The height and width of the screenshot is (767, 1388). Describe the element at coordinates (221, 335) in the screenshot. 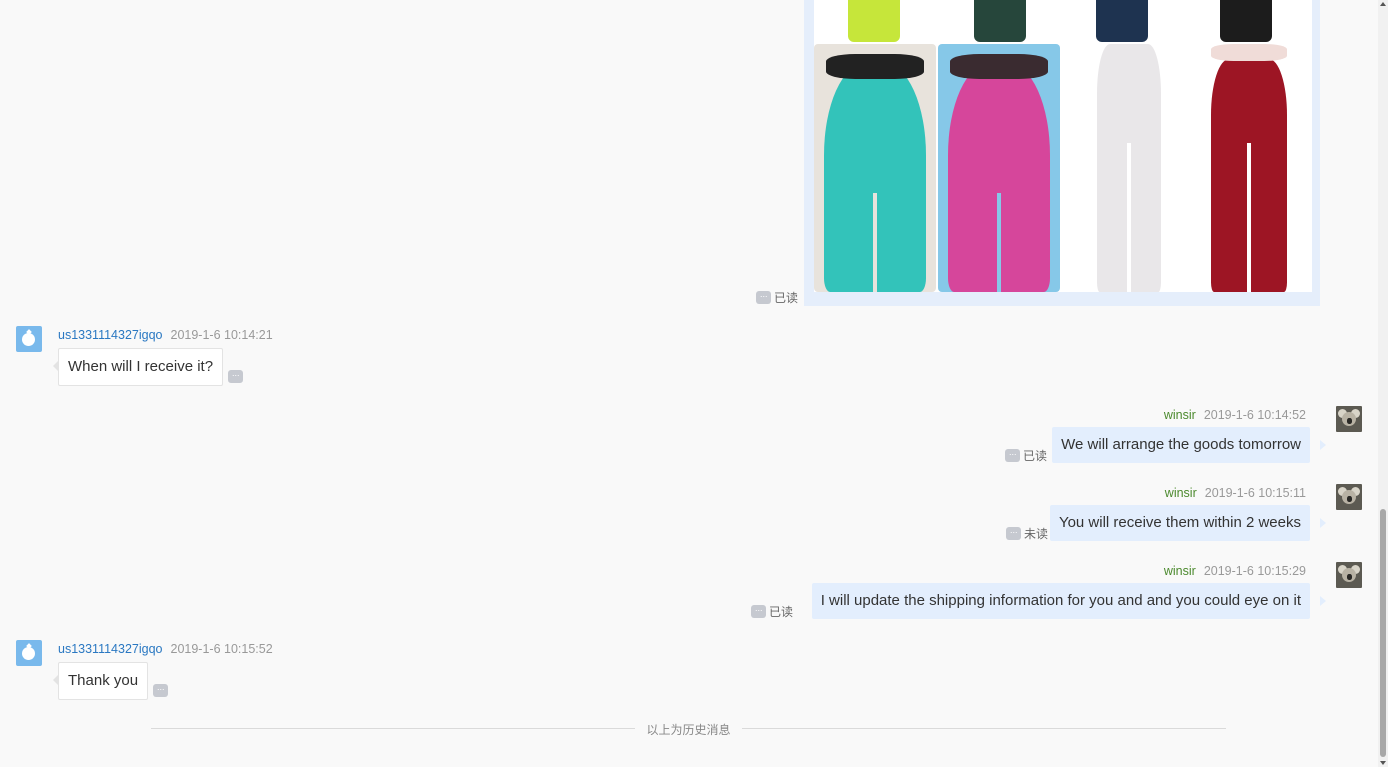

I see `message-time: 2019-1-6 10:14:21` at that location.